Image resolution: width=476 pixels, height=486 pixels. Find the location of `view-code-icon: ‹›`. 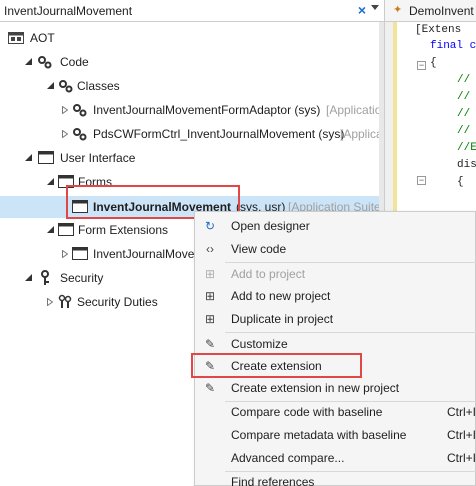

view-code-icon: ‹› is located at coordinates (210, 249).